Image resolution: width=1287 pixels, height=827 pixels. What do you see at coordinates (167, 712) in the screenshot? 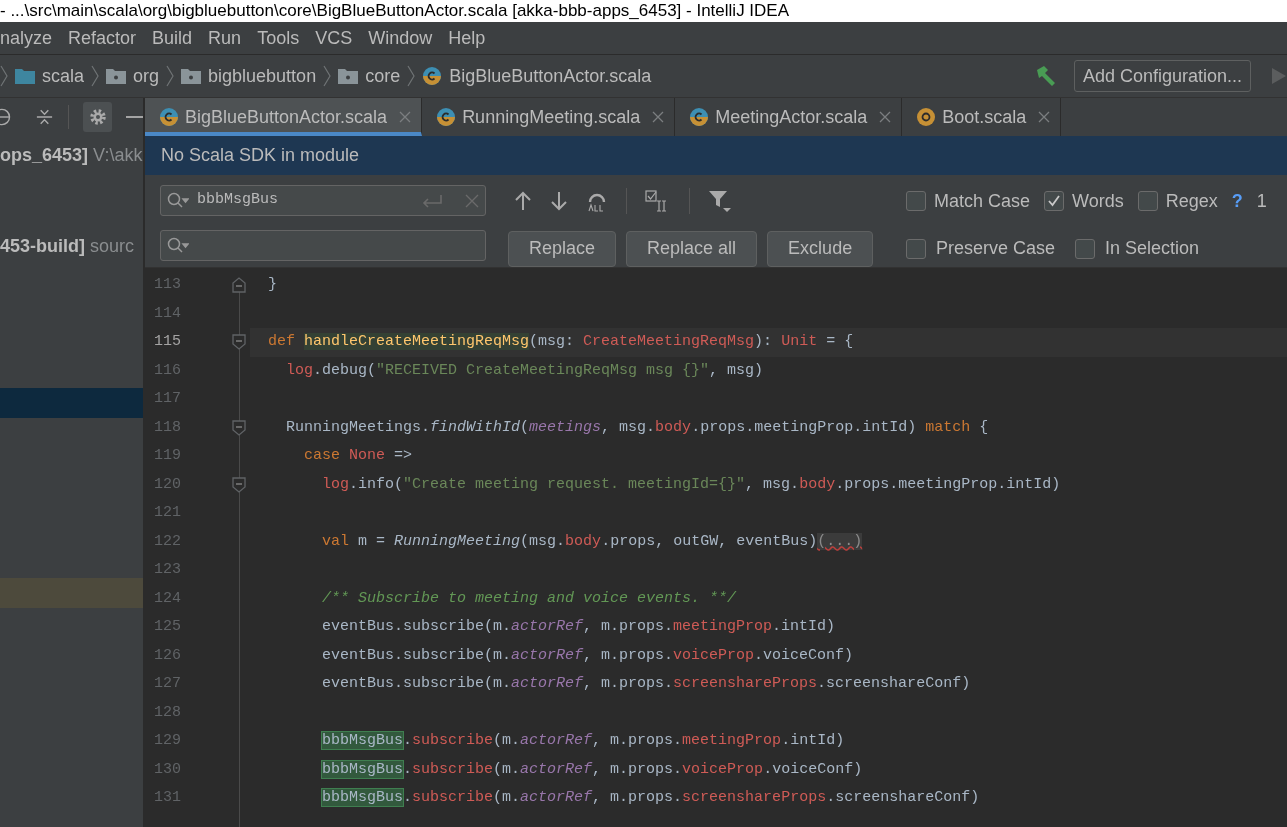
I see `line-number: 128` at bounding box center [167, 712].